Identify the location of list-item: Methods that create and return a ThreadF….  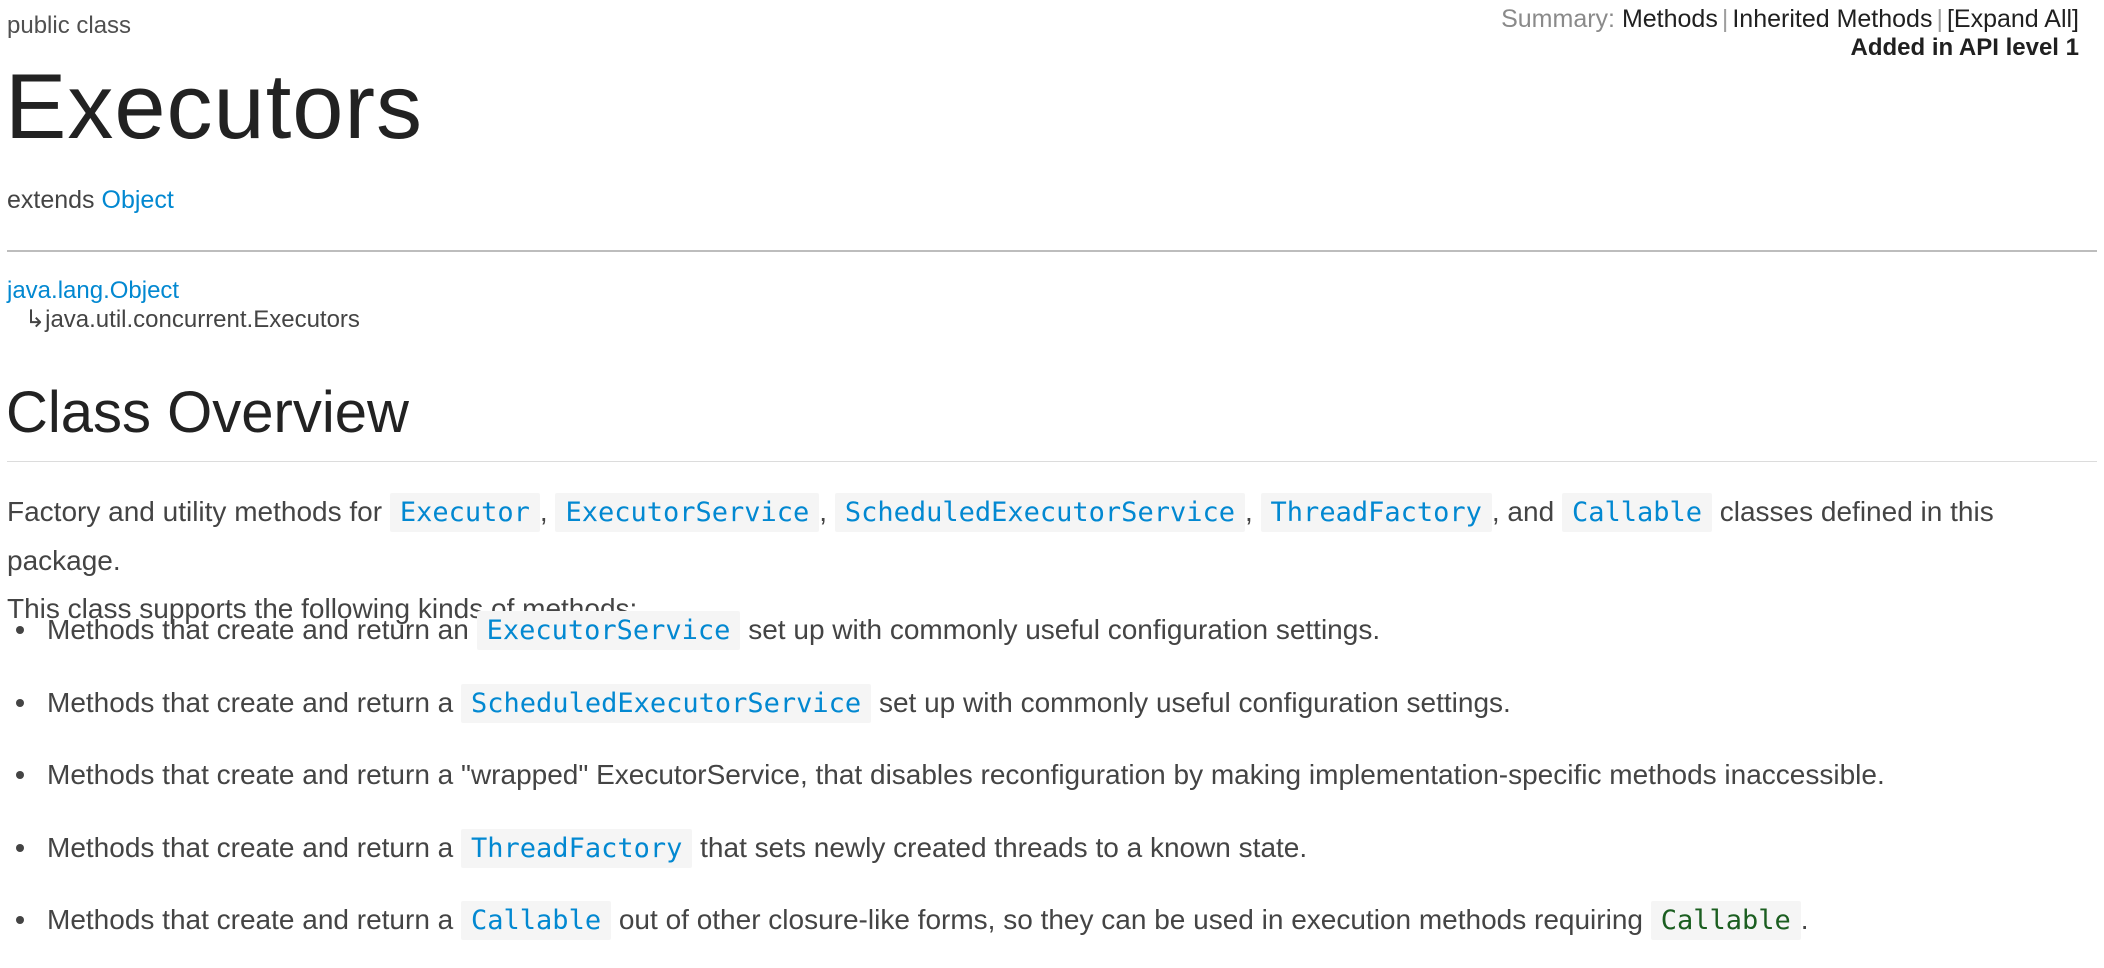
(946, 859).